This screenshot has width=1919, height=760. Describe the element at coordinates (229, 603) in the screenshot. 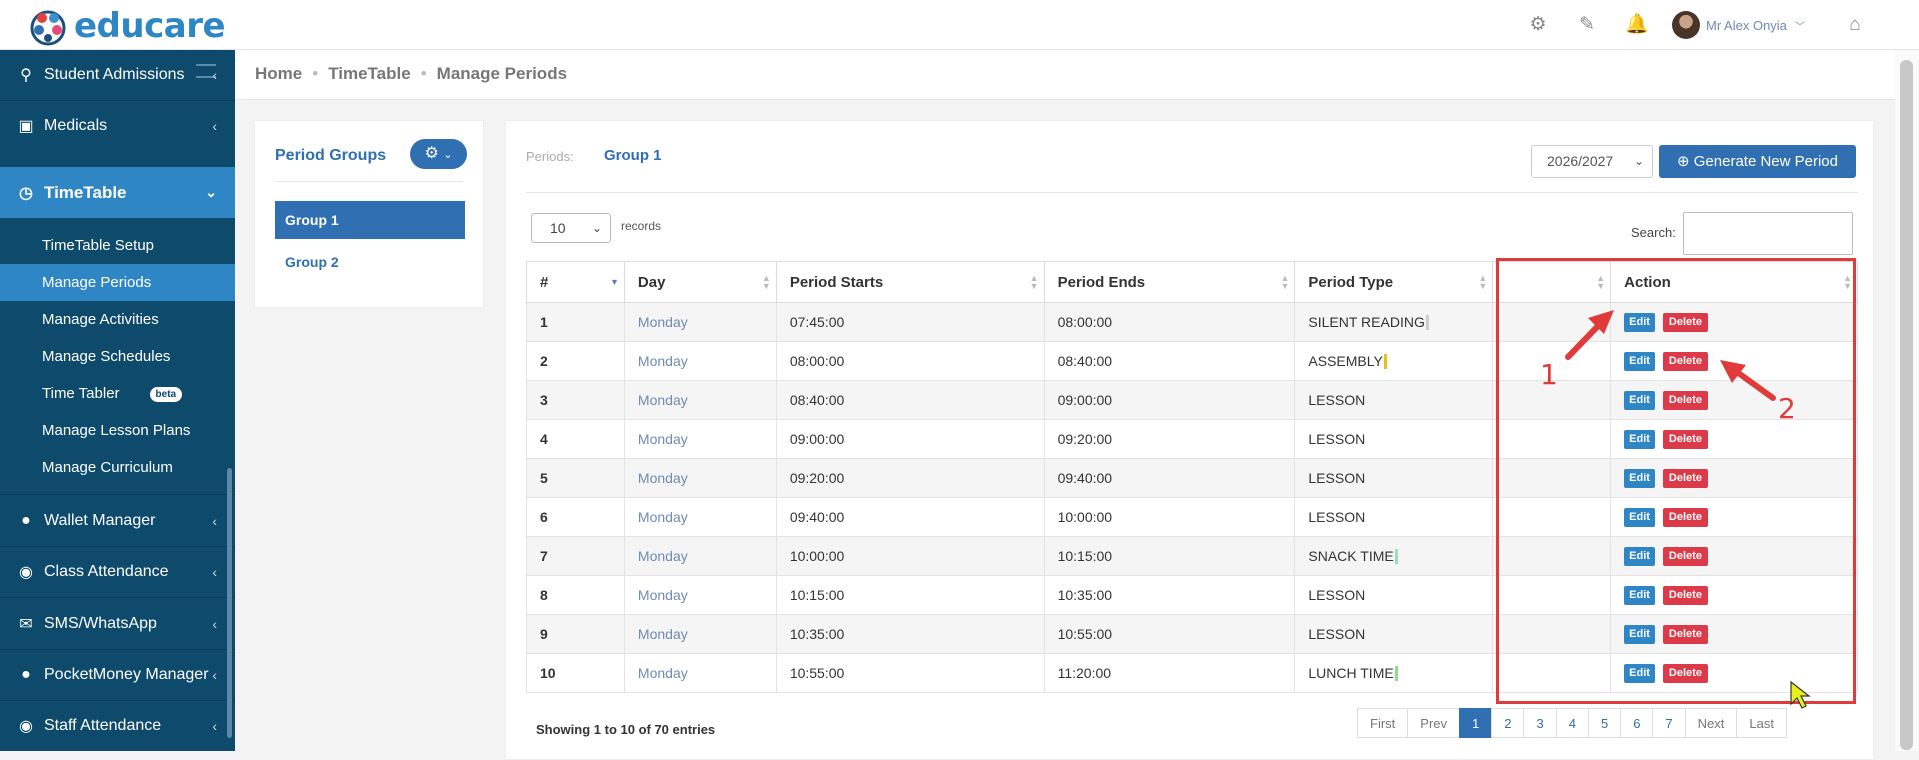

I see `sidebar-scrollbar` at that location.